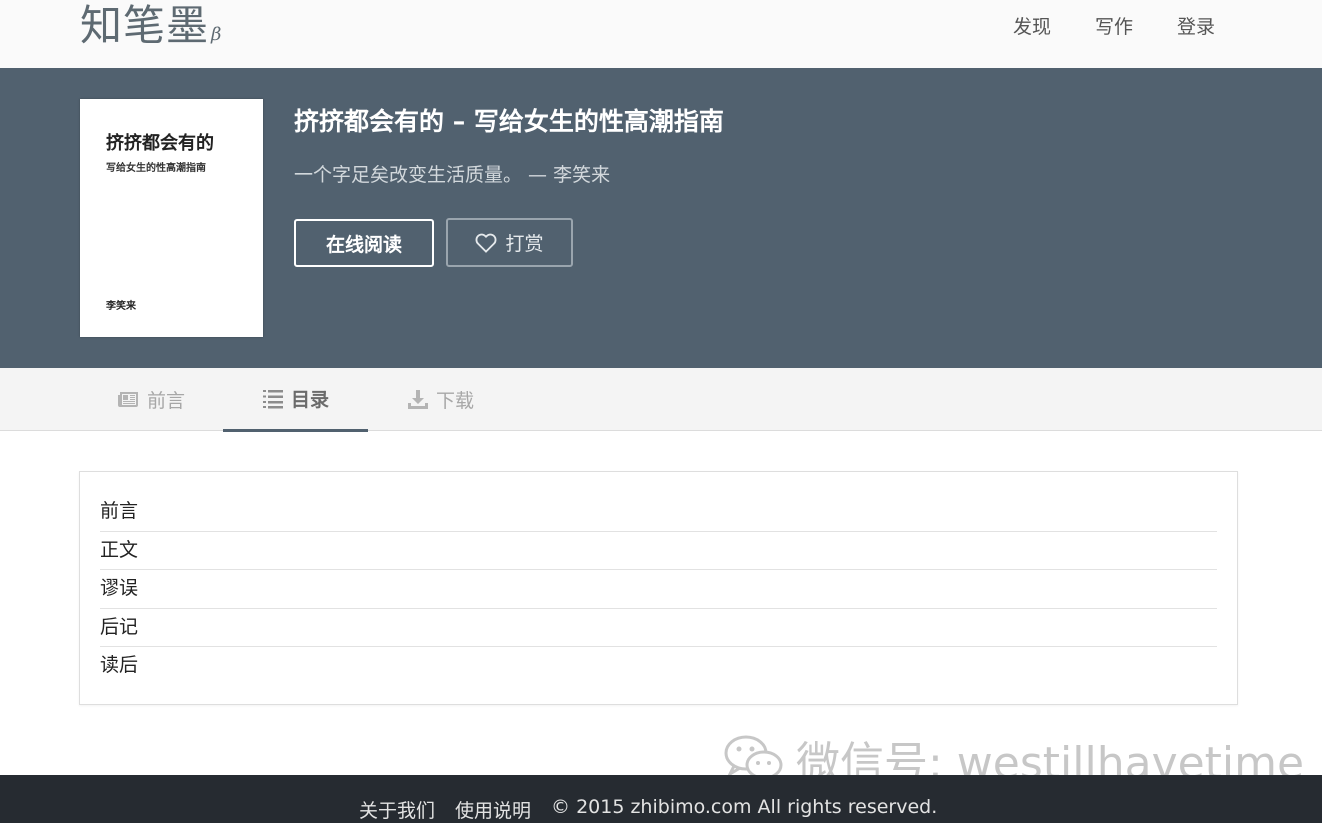 The width and height of the screenshot is (1322, 823). What do you see at coordinates (661, 34) in the screenshot?
I see `top-navbar: 知笔墨 β 发现 写作 登录` at bounding box center [661, 34].